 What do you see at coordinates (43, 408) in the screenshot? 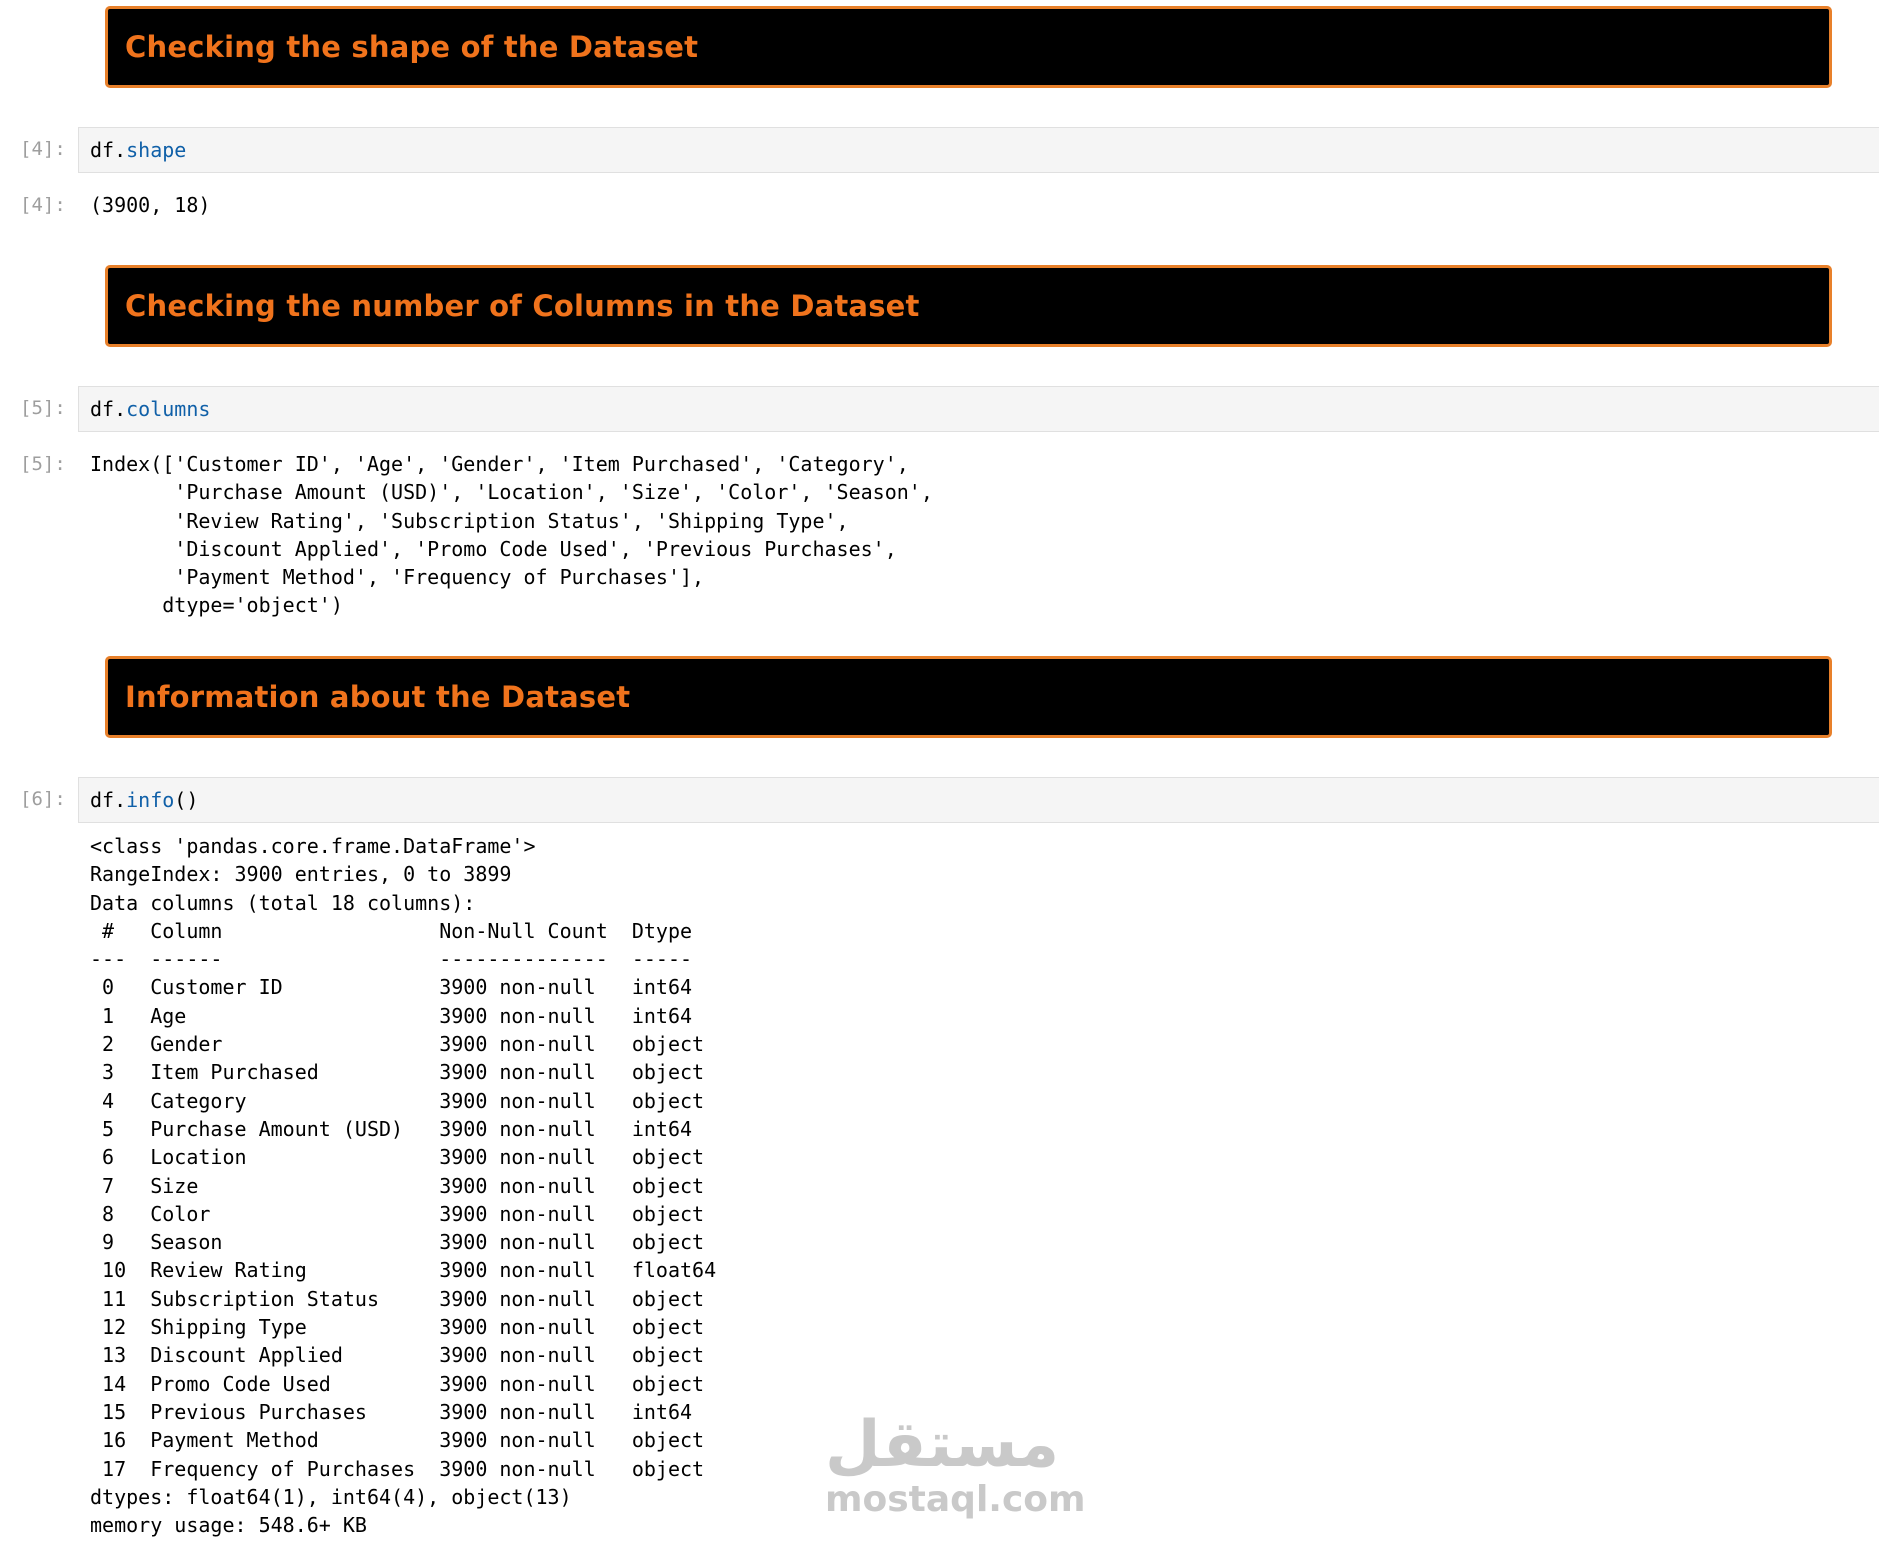
I see `input-prompt: [5]:` at bounding box center [43, 408].